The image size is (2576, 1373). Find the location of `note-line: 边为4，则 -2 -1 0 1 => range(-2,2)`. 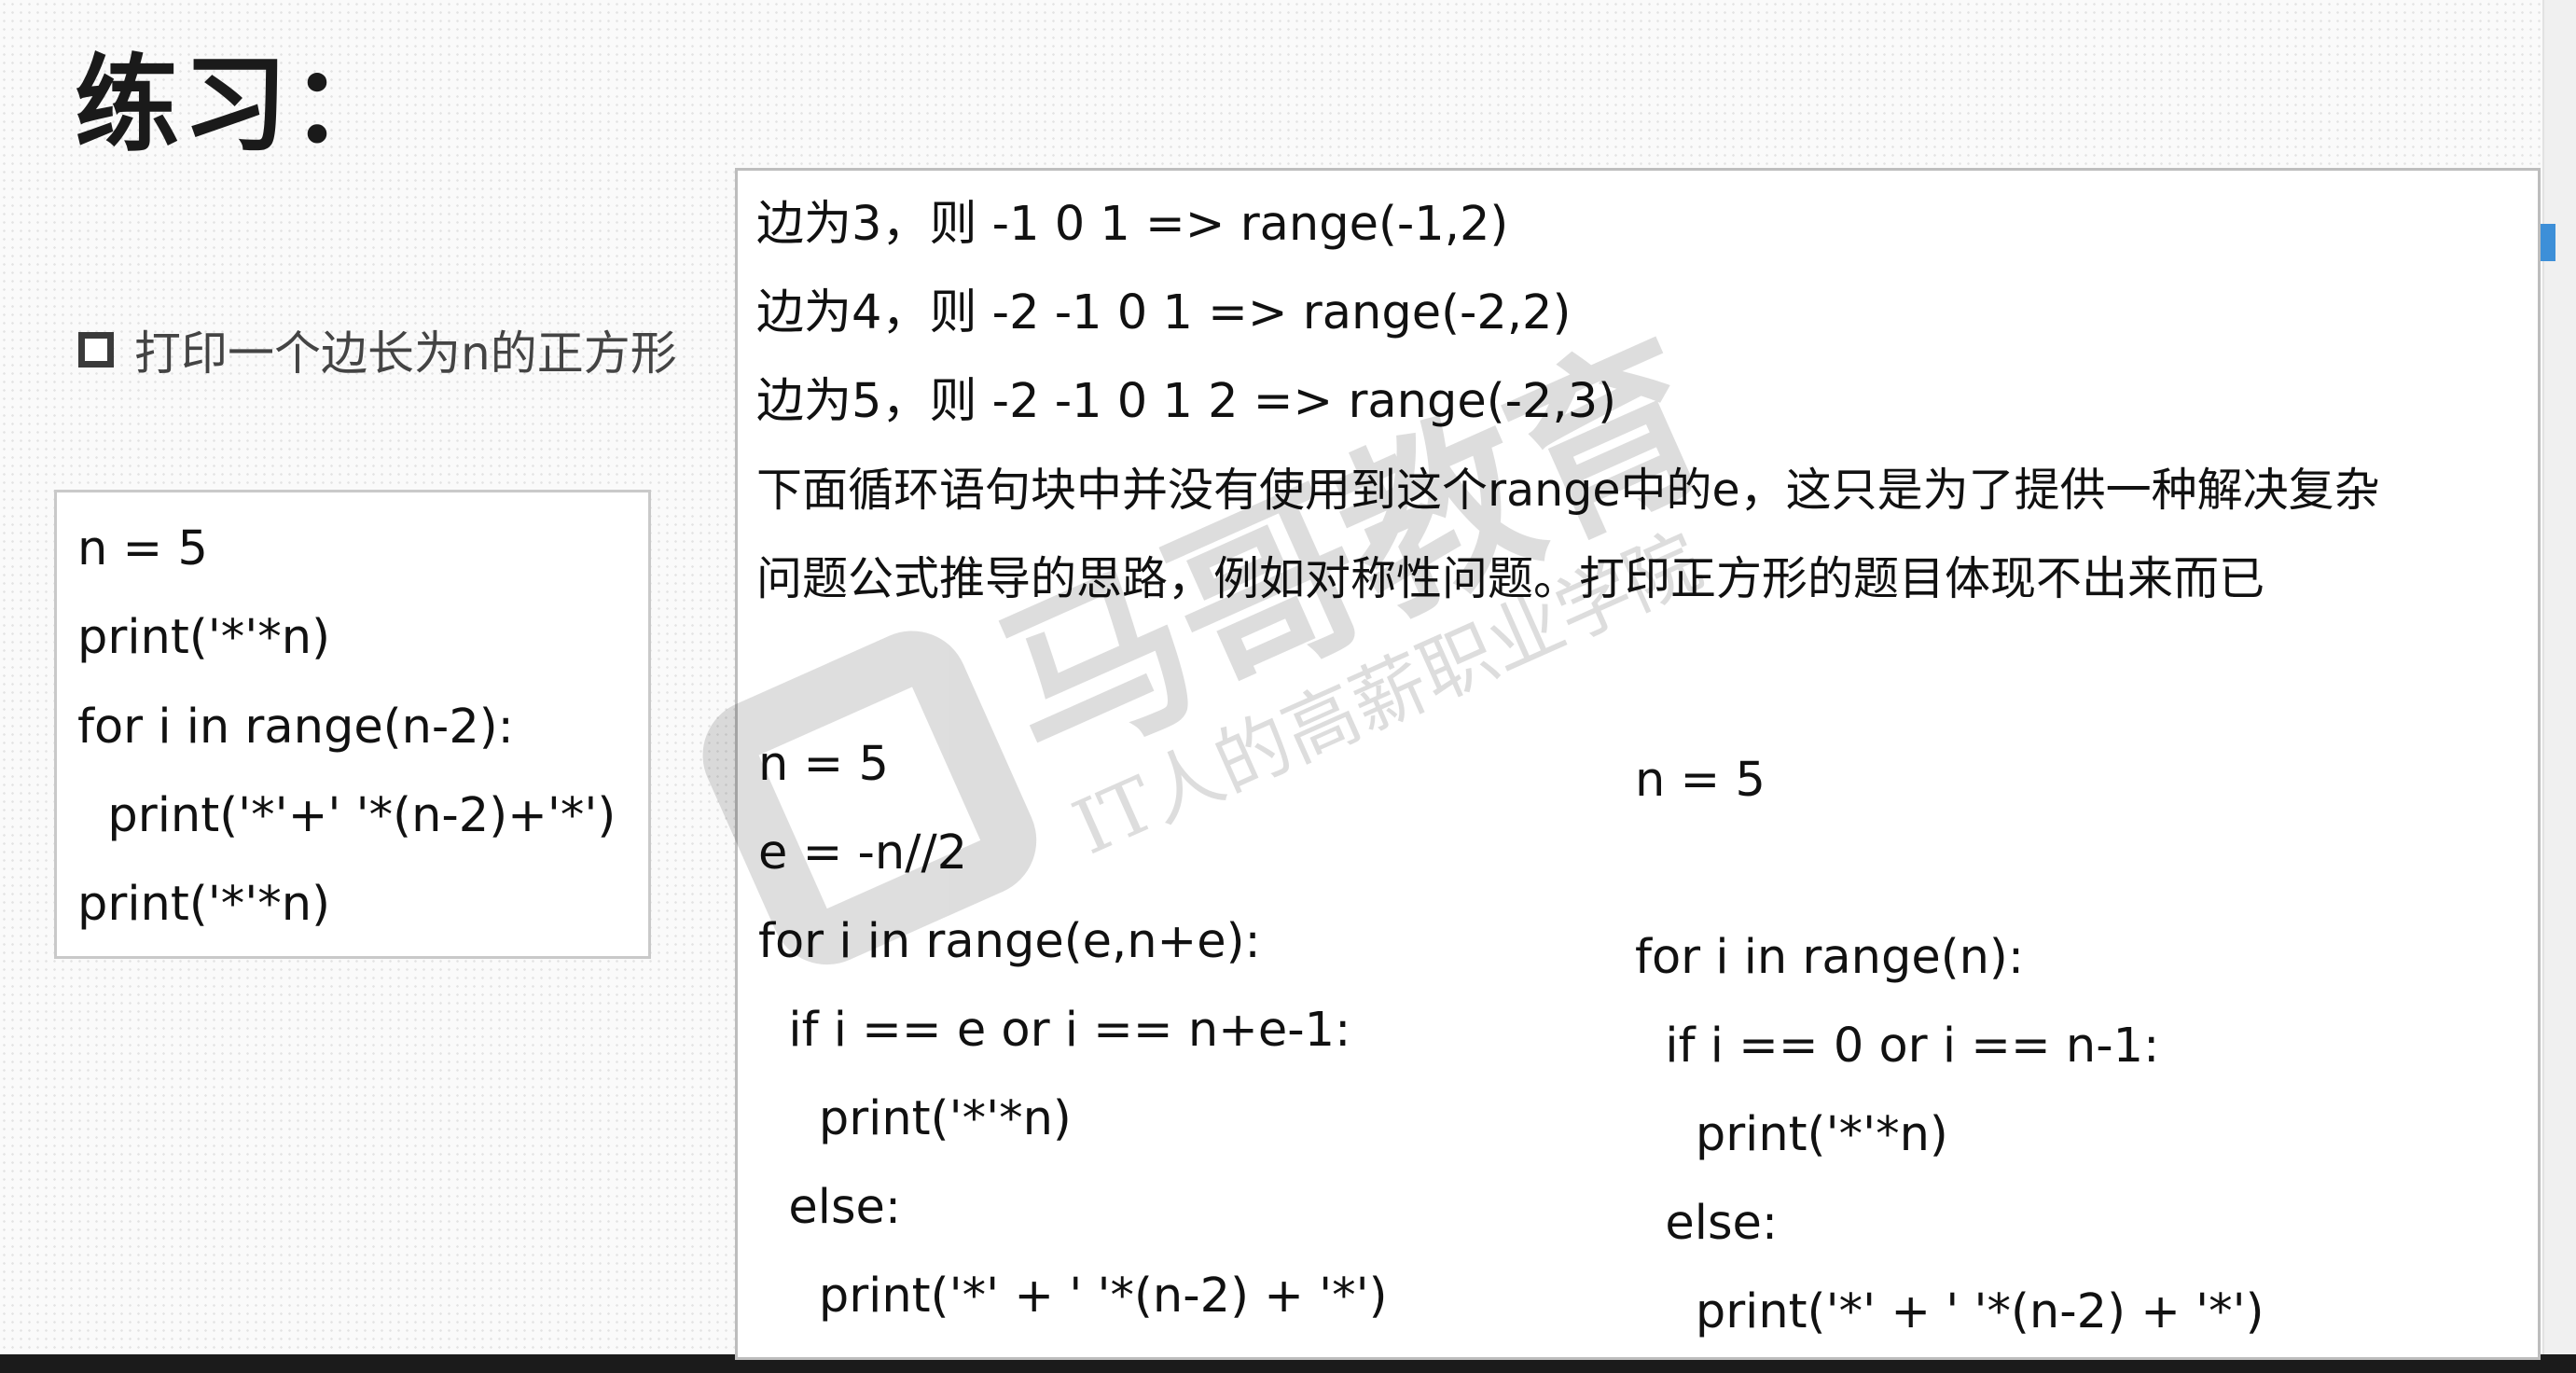

note-line: 边为4，则 -2 -1 0 1 => range(-2,2) is located at coordinates (1164, 312).